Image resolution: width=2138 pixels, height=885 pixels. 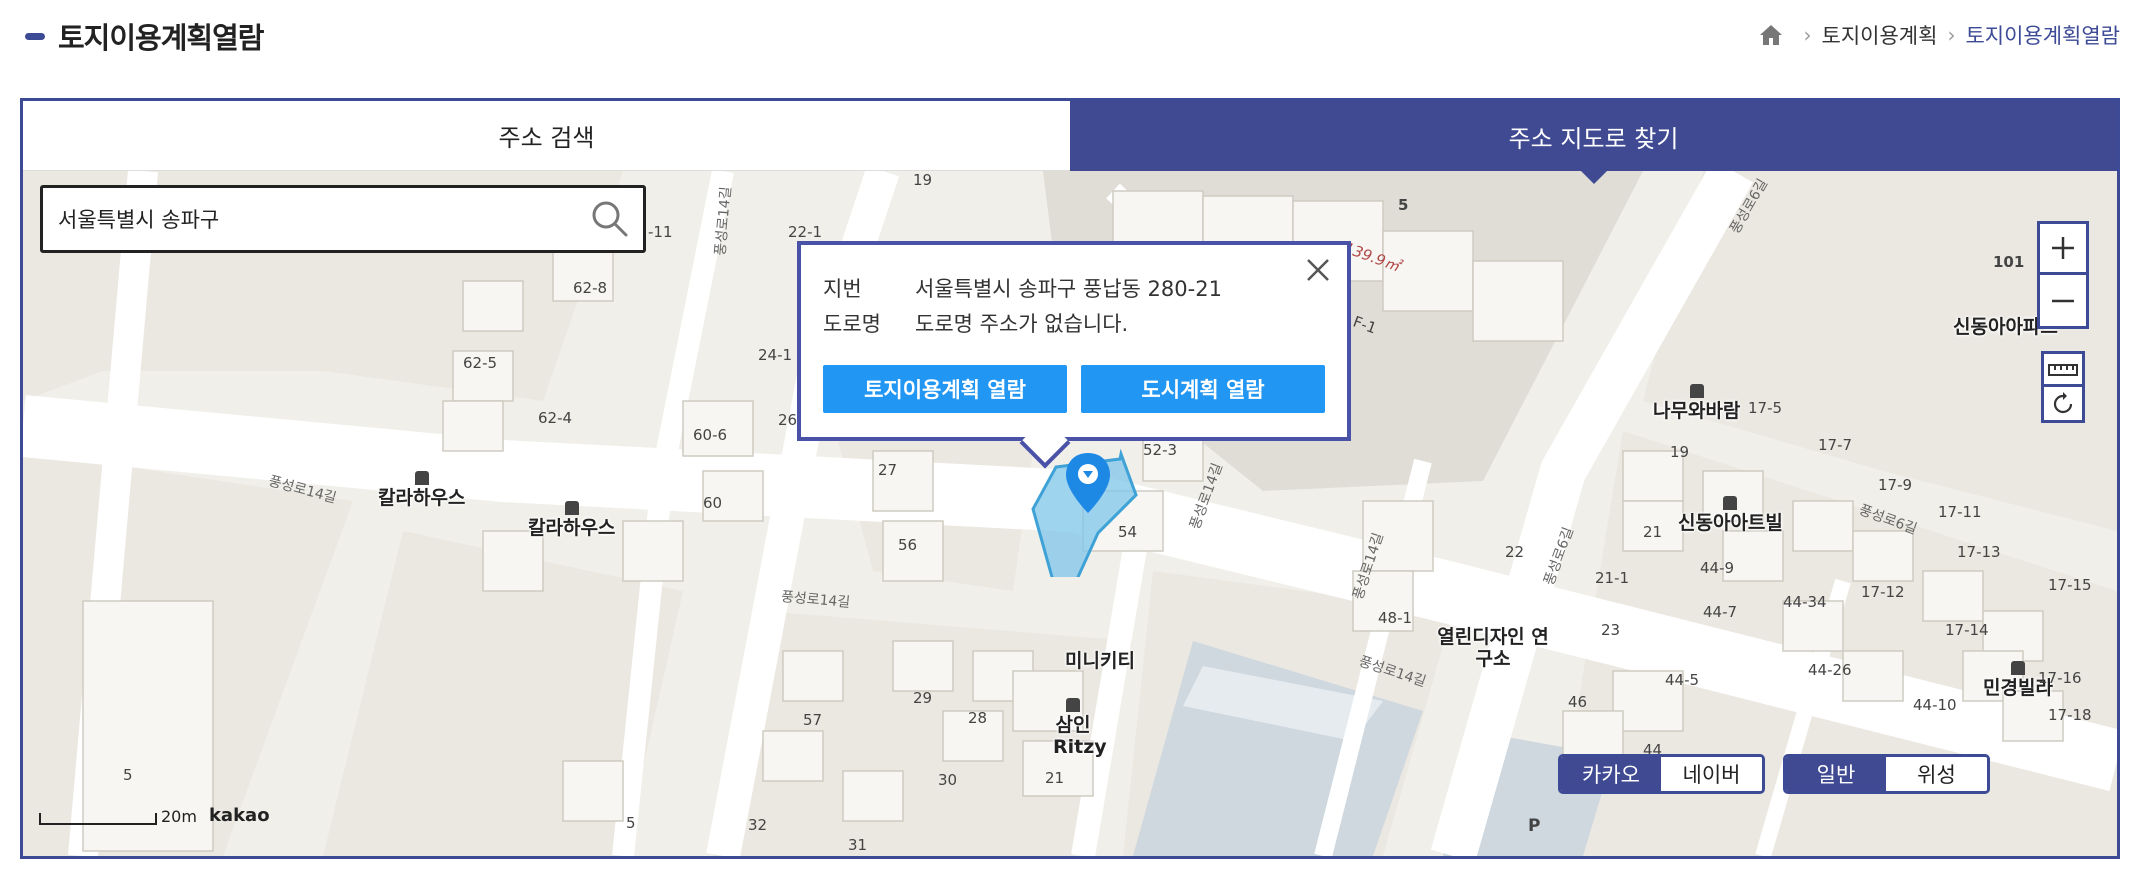 I want to click on poi-label: 미니키티, so click(x=1100, y=661).